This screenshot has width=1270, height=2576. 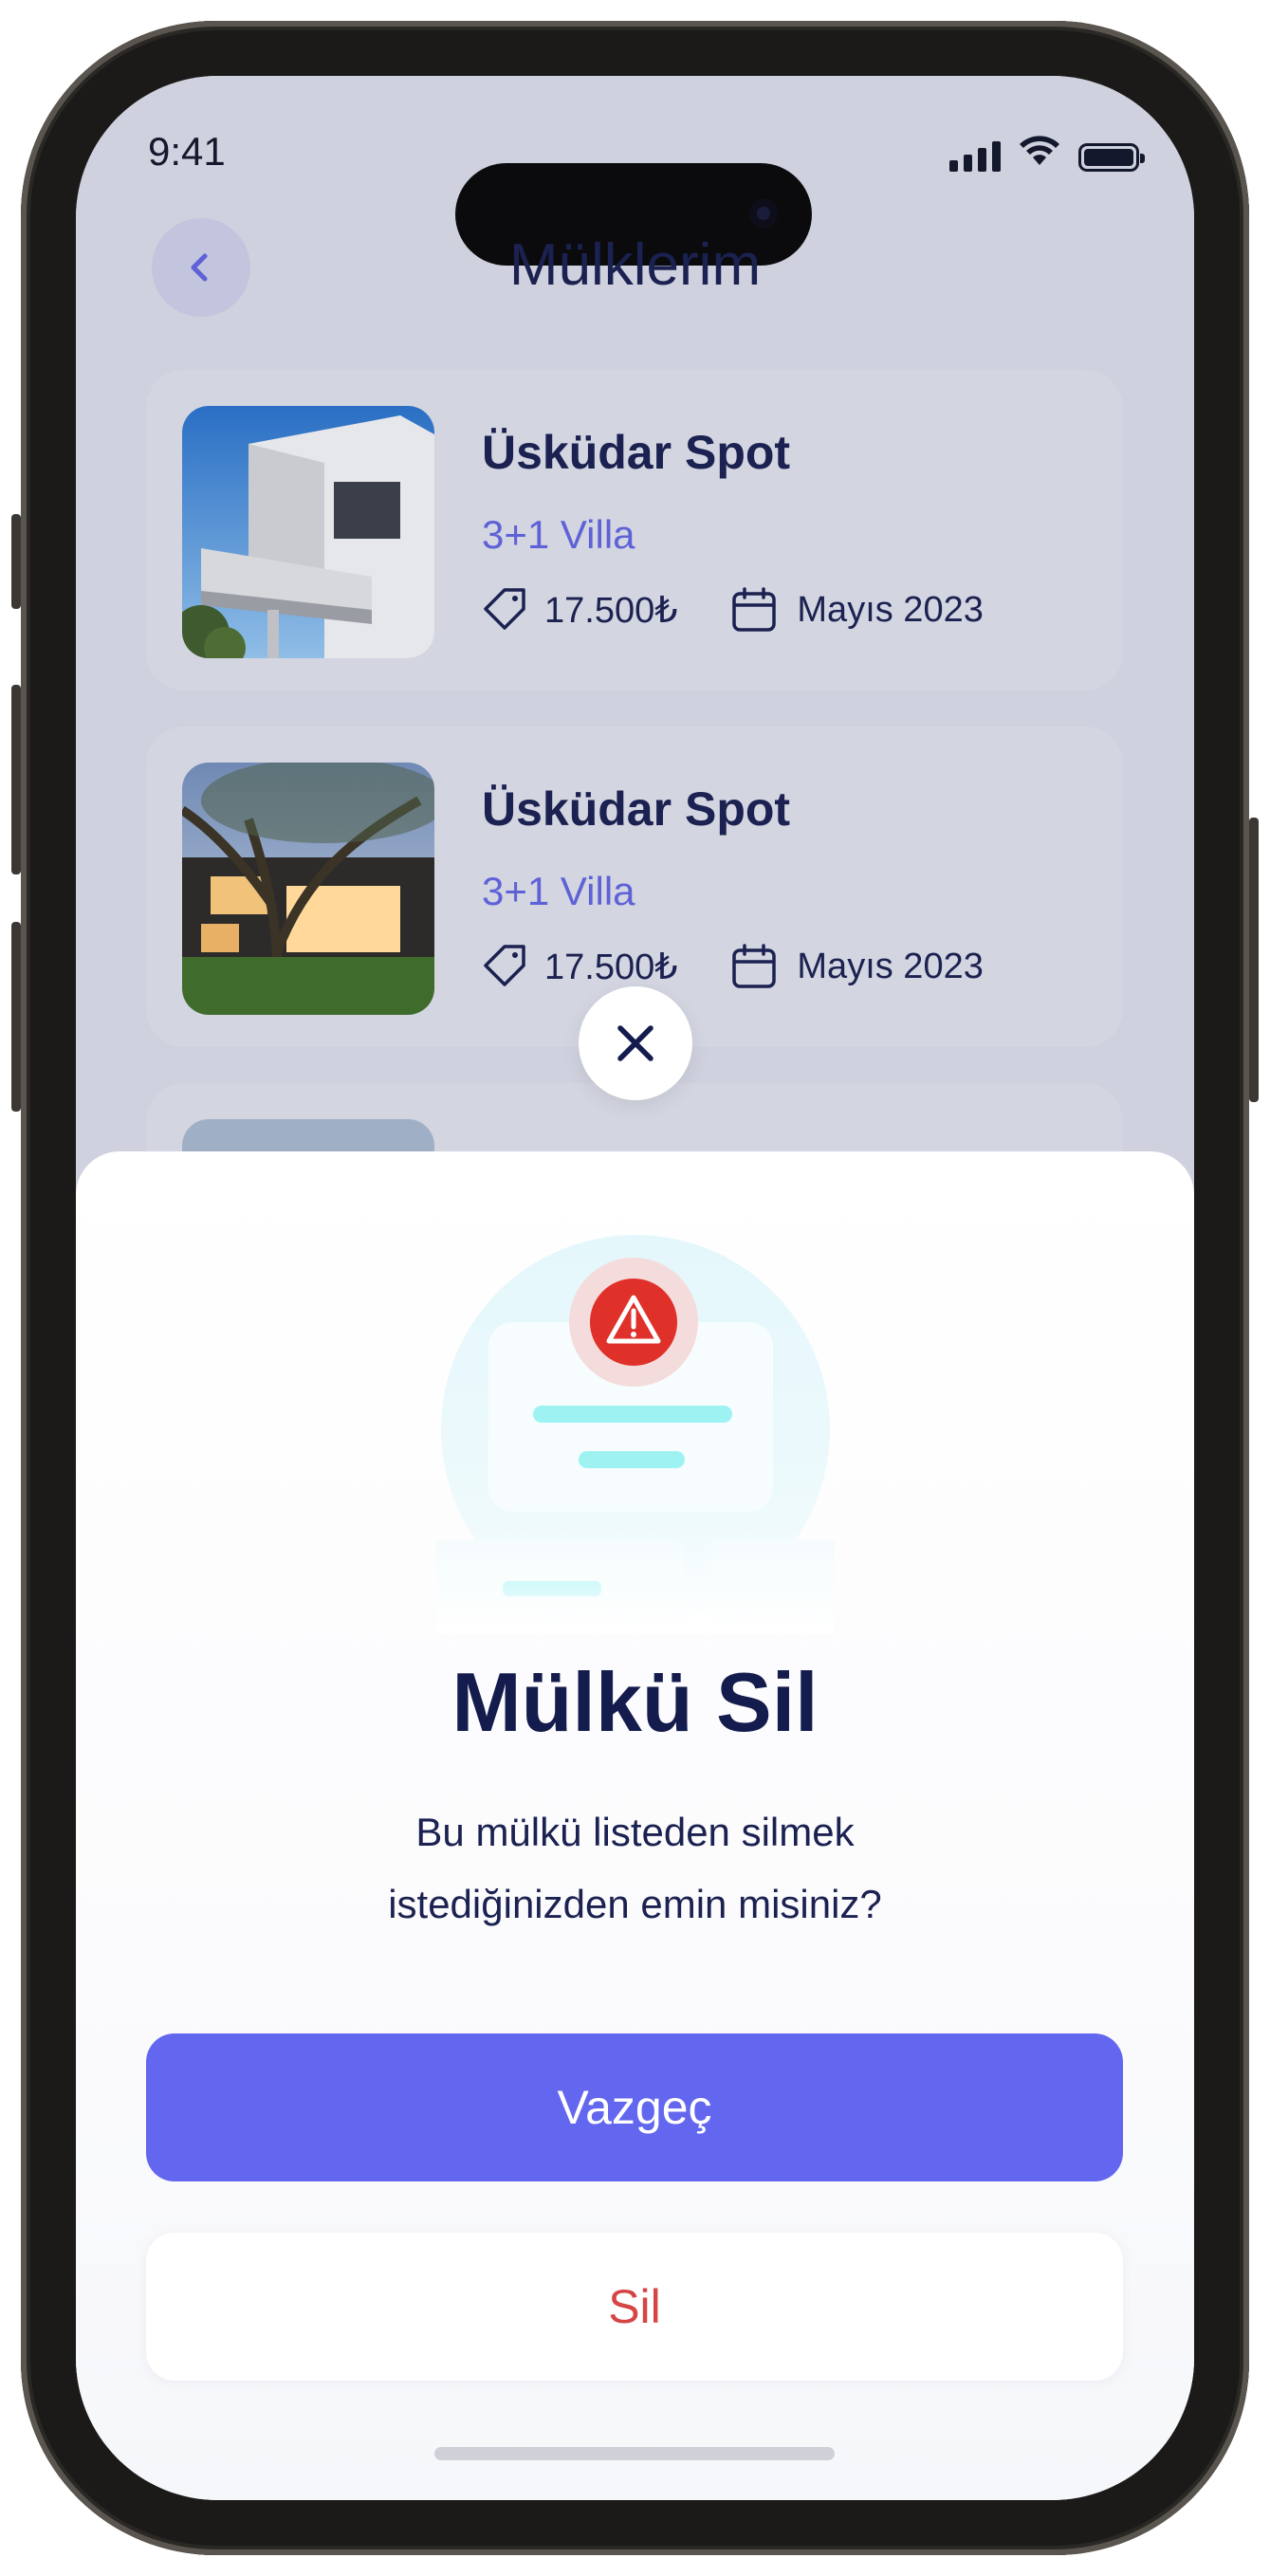 I want to click on dialog-message-line-2: istediğinizden emin misiniz?, so click(x=635, y=1904).